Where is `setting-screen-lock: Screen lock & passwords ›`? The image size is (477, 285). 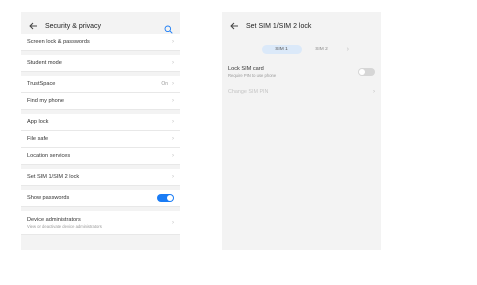 setting-screen-lock: Screen lock & passwords › is located at coordinates (100, 42).